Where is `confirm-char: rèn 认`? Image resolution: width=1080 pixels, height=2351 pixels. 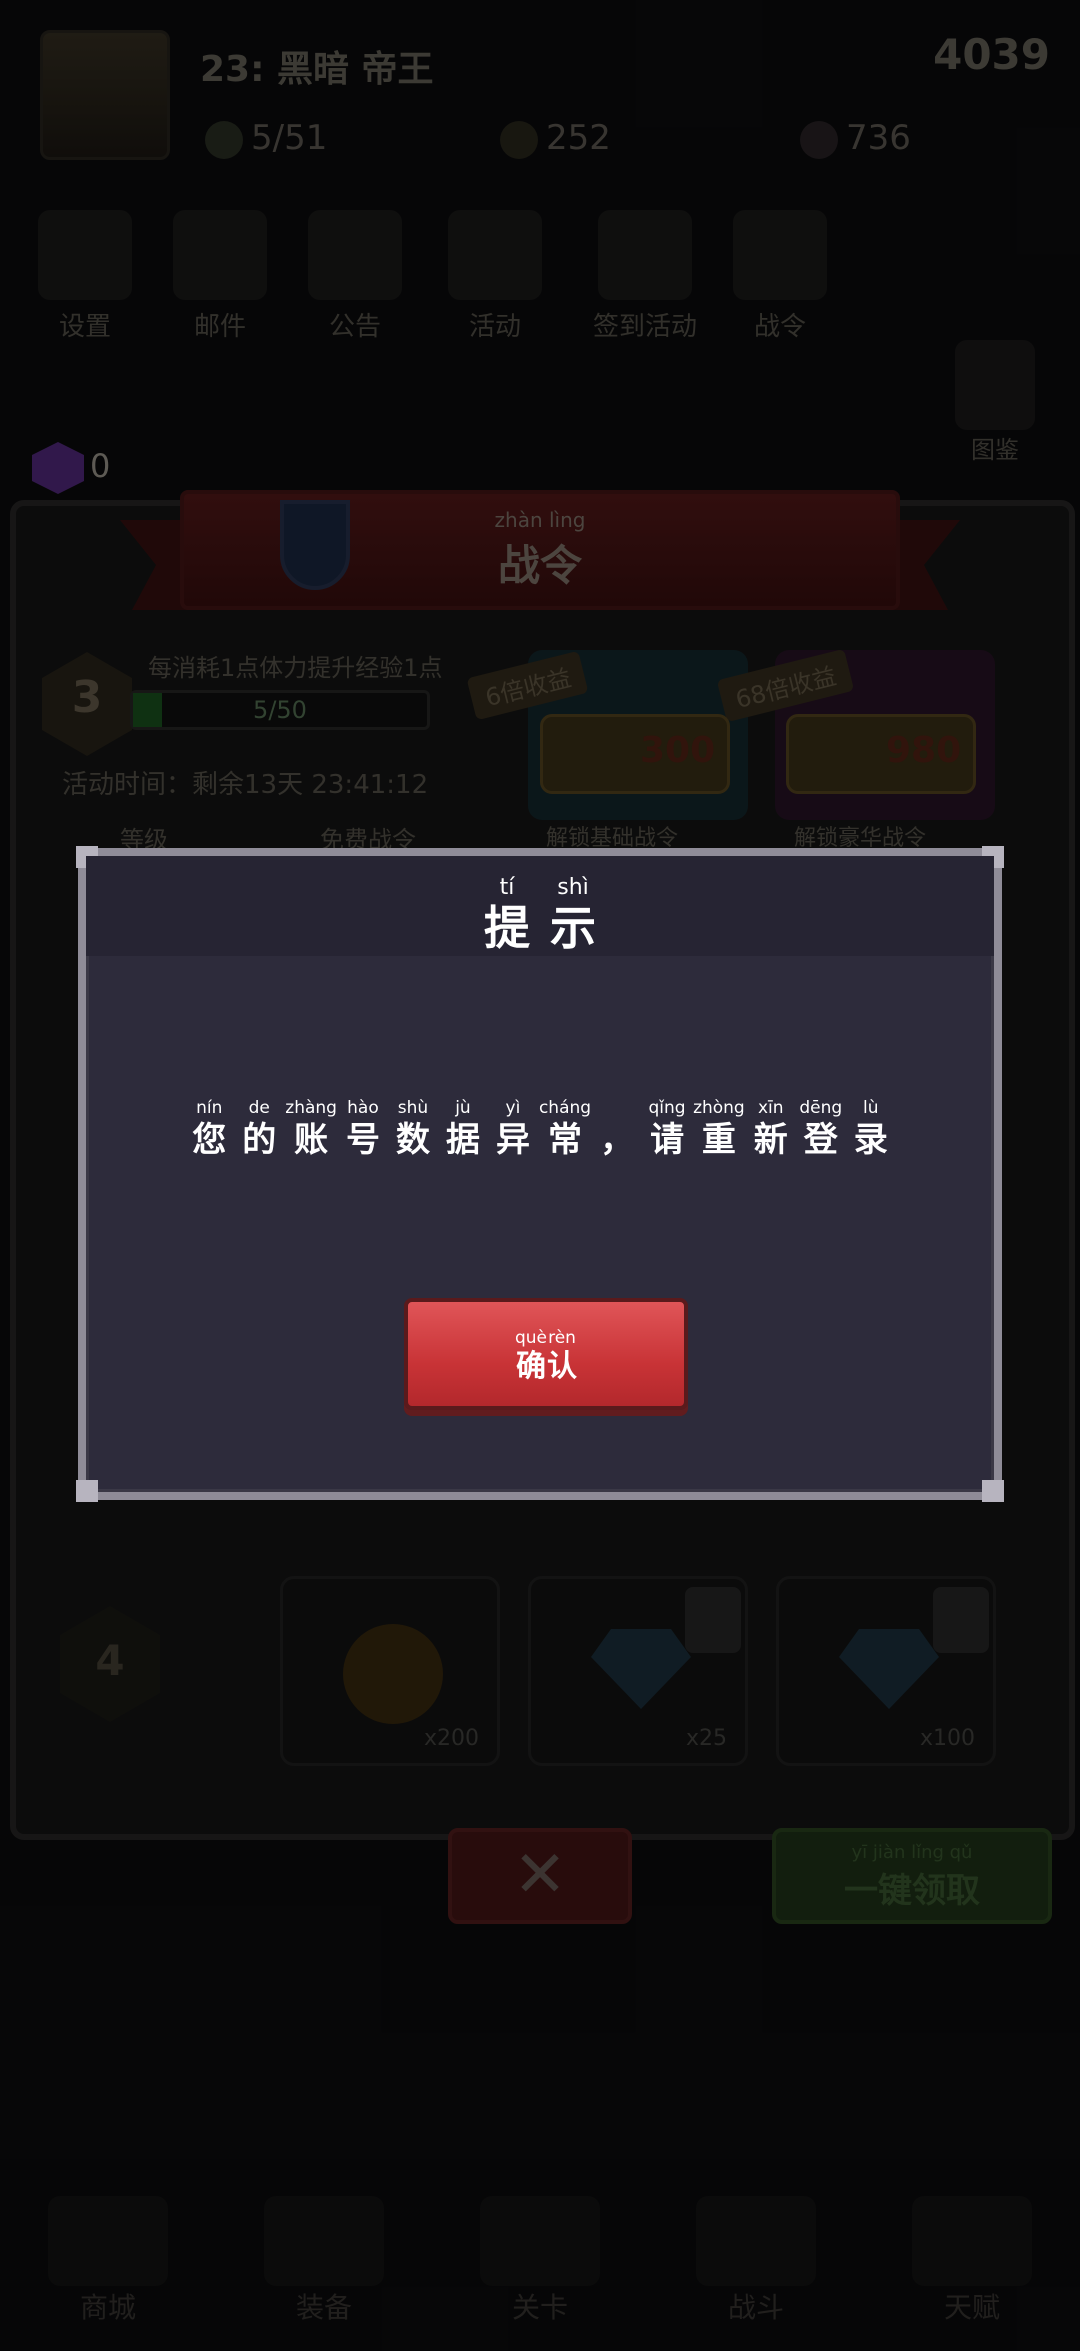
confirm-char: rèn 认 is located at coordinates (562, 1357).